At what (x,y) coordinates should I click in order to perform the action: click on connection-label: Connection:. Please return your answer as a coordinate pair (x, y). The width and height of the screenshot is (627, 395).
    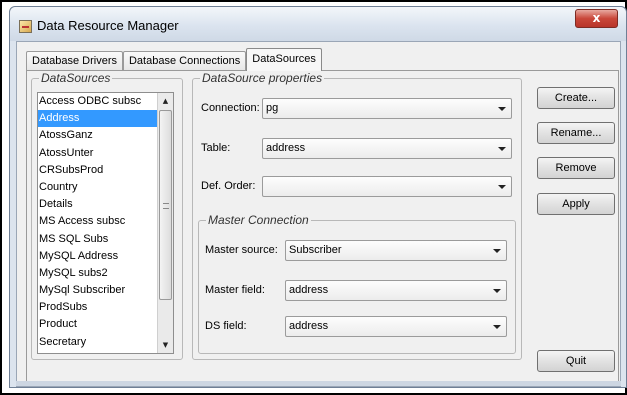
    Looking at the image, I should click on (230, 108).